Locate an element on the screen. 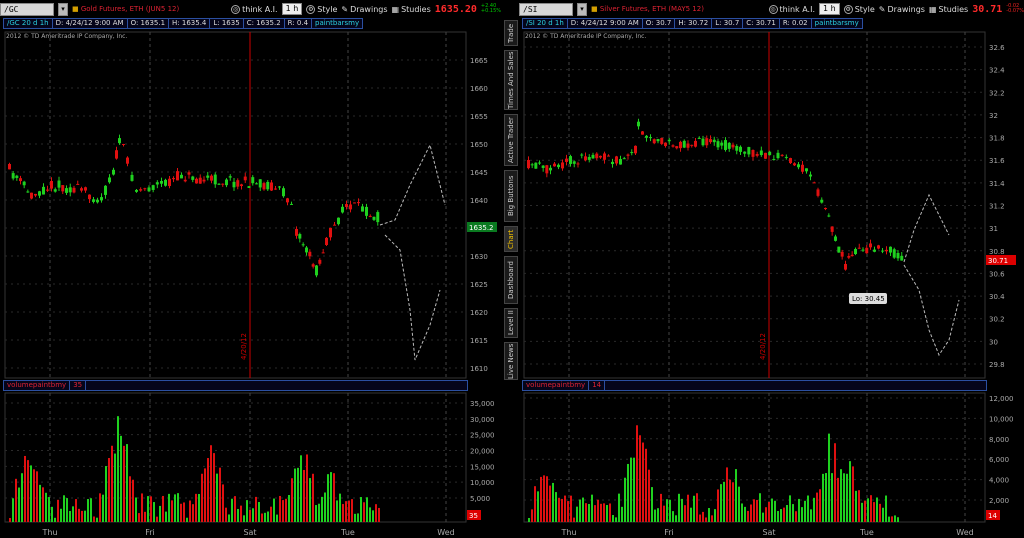 The image size is (1024, 538). tab-live-news: Live News is located at coordinates (511, 361).